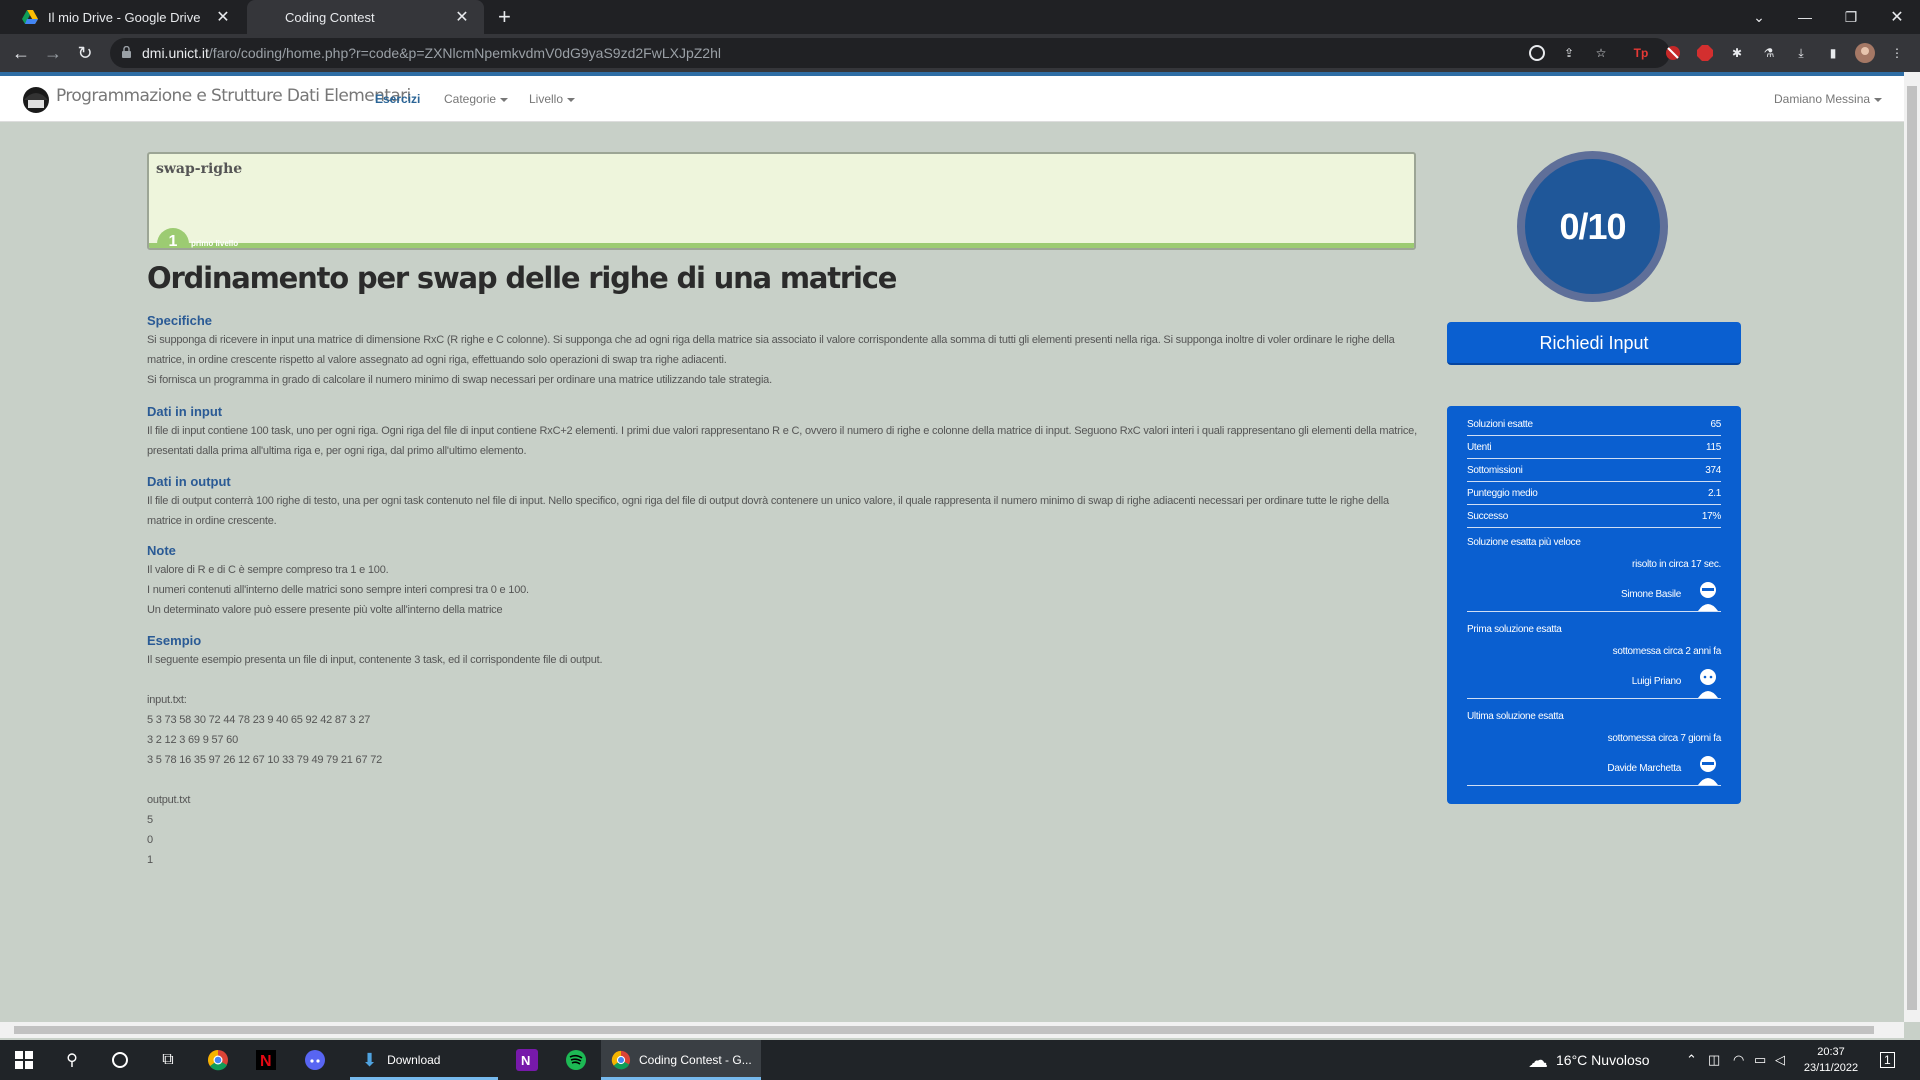  I want to click on stat-value: 65, so click(1715, 424).